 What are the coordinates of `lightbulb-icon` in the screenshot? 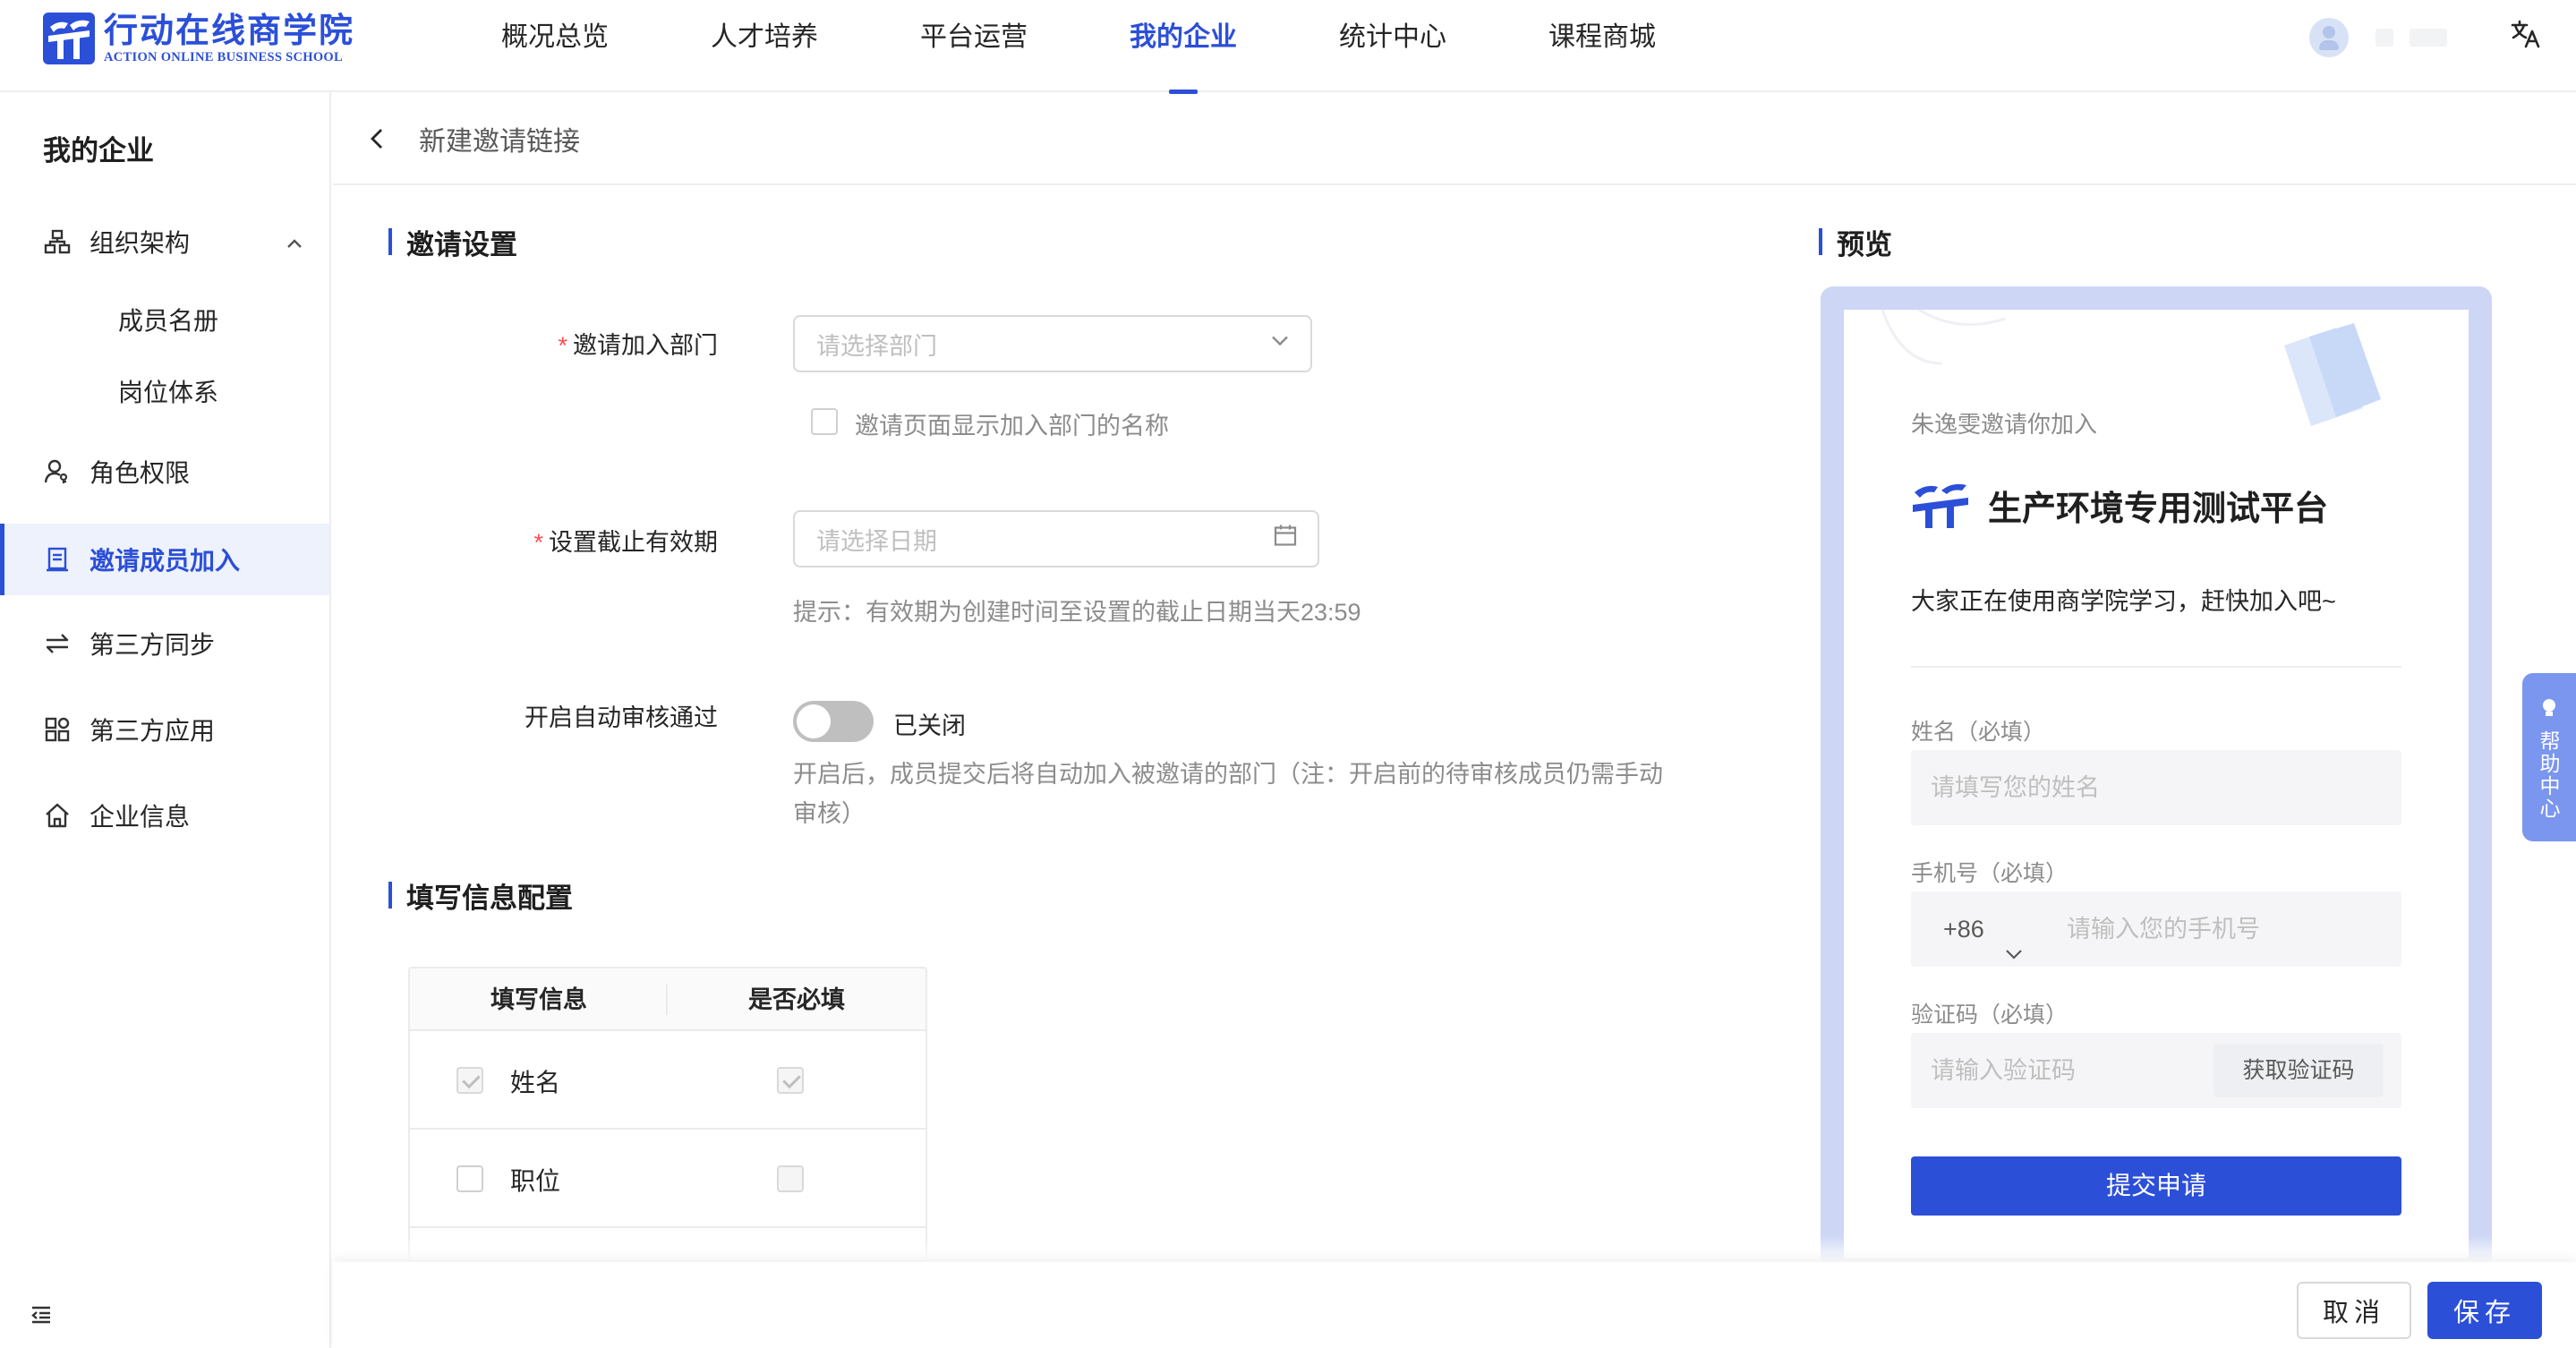 It's located at (2549, 707).